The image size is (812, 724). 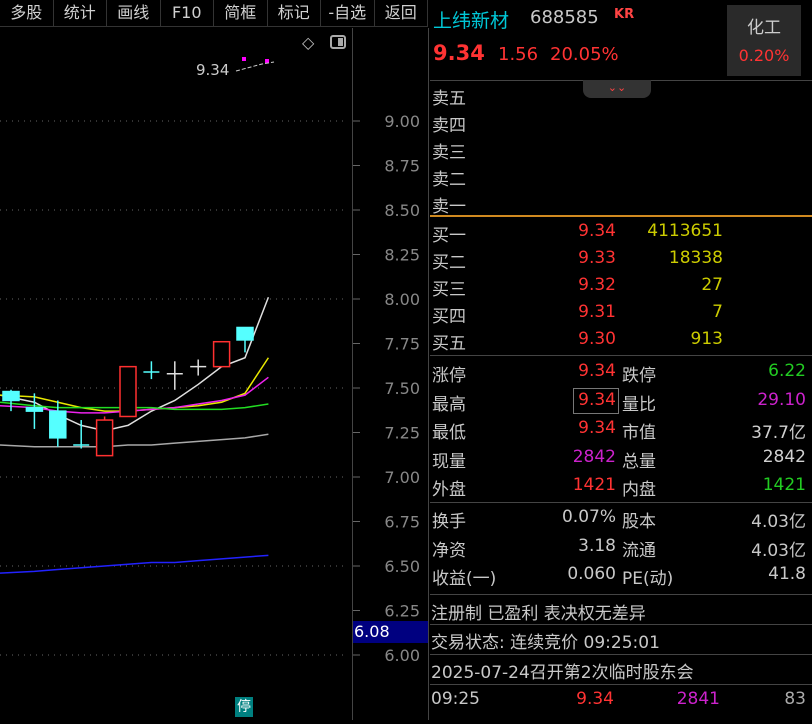 What do you see at coordinates (390, 632) in the screenshot?
I see `current-price-tag: 6.08` at bounding box center [390, 632].